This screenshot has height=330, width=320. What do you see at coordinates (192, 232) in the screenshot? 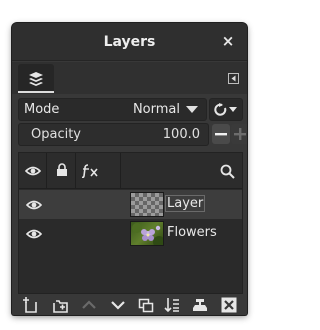
I see `layer-name: Flowers` at bounding box center [192, 232].